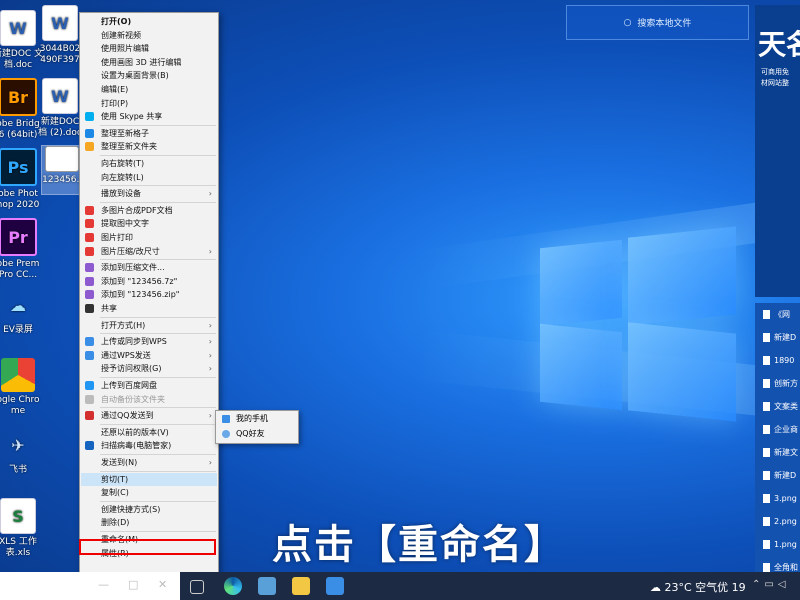  What do you see at coordinates (149, 163) in the screenshot?
I see `menu-item: 向右旋转(T)` at bounding box center [149, 163].